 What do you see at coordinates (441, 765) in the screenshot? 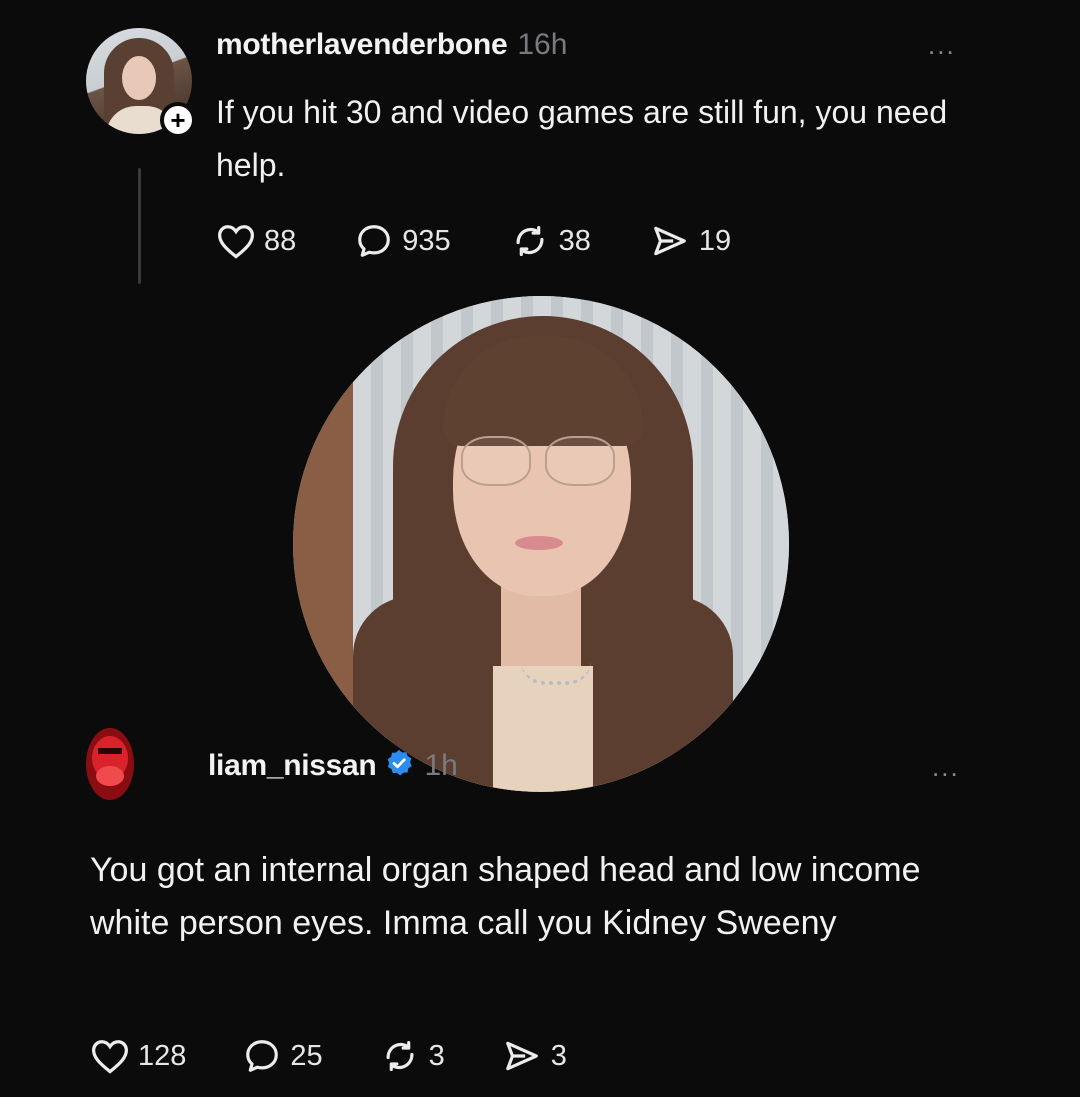
I see `reply-timestamp: 1h` at bounding box center [441, 765].